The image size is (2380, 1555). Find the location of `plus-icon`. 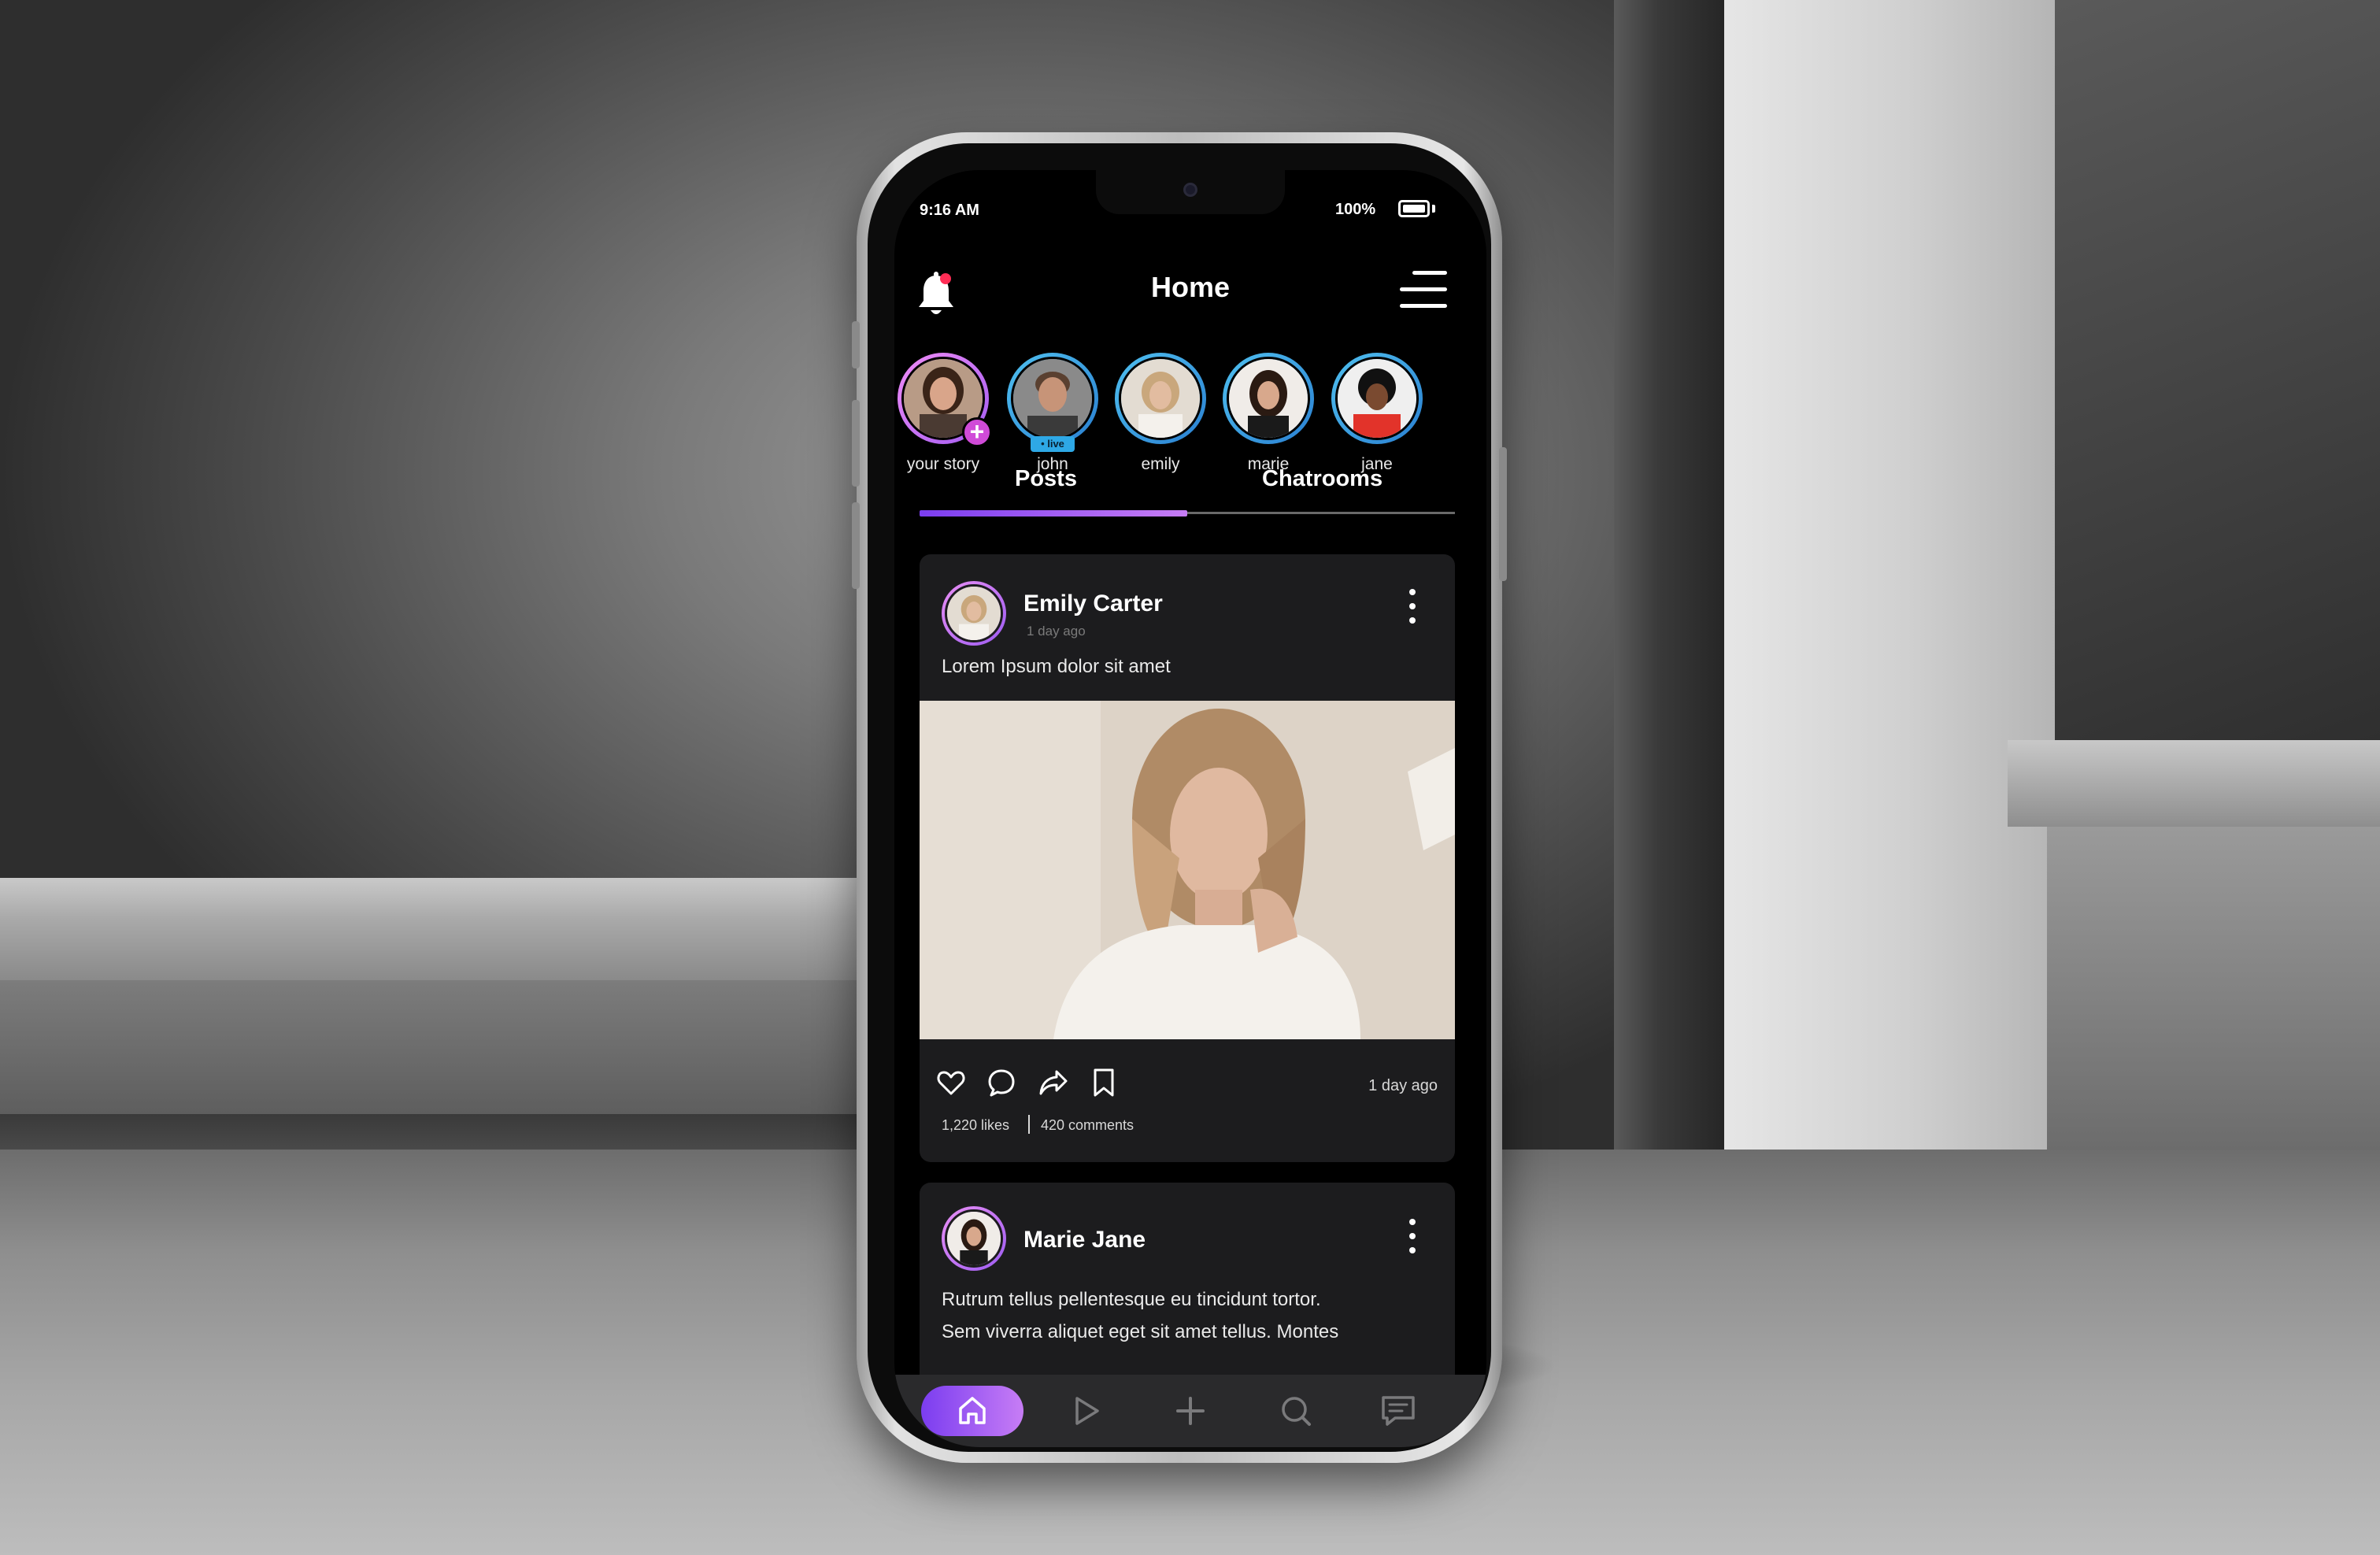

plus-icon is located at coordinates (1190, 1411).